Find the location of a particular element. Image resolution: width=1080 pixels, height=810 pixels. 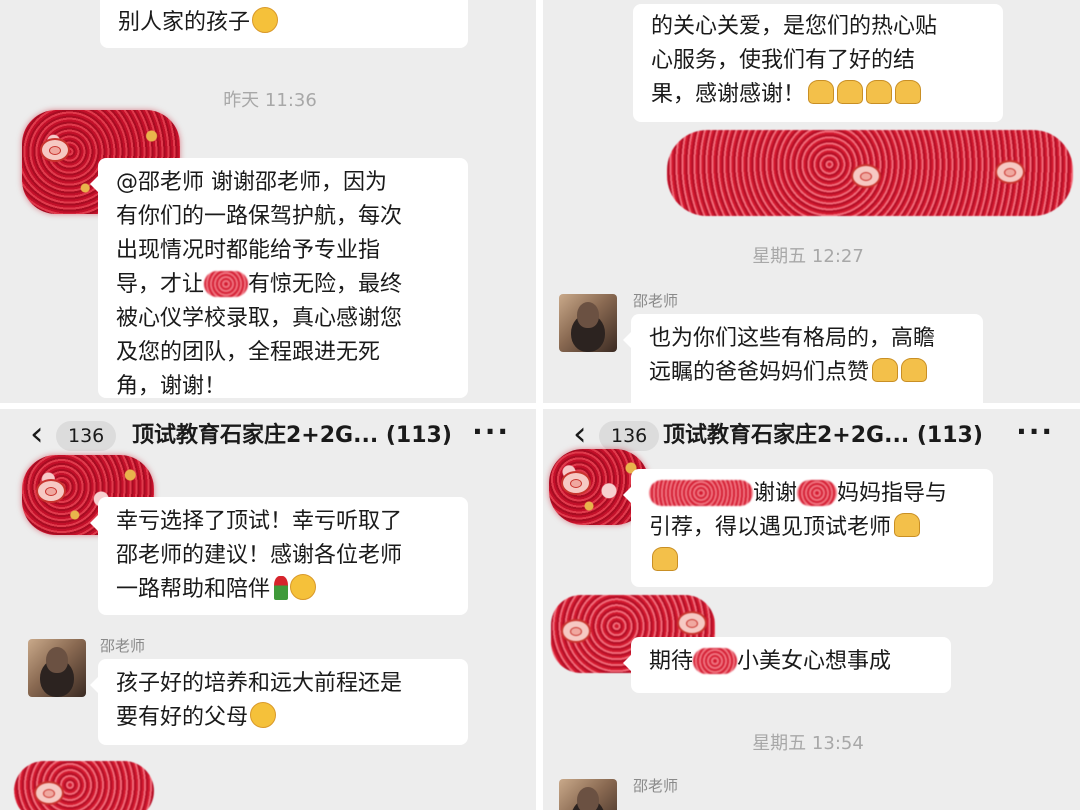

rose-emoji-icon is located at coordinates (281, 588).